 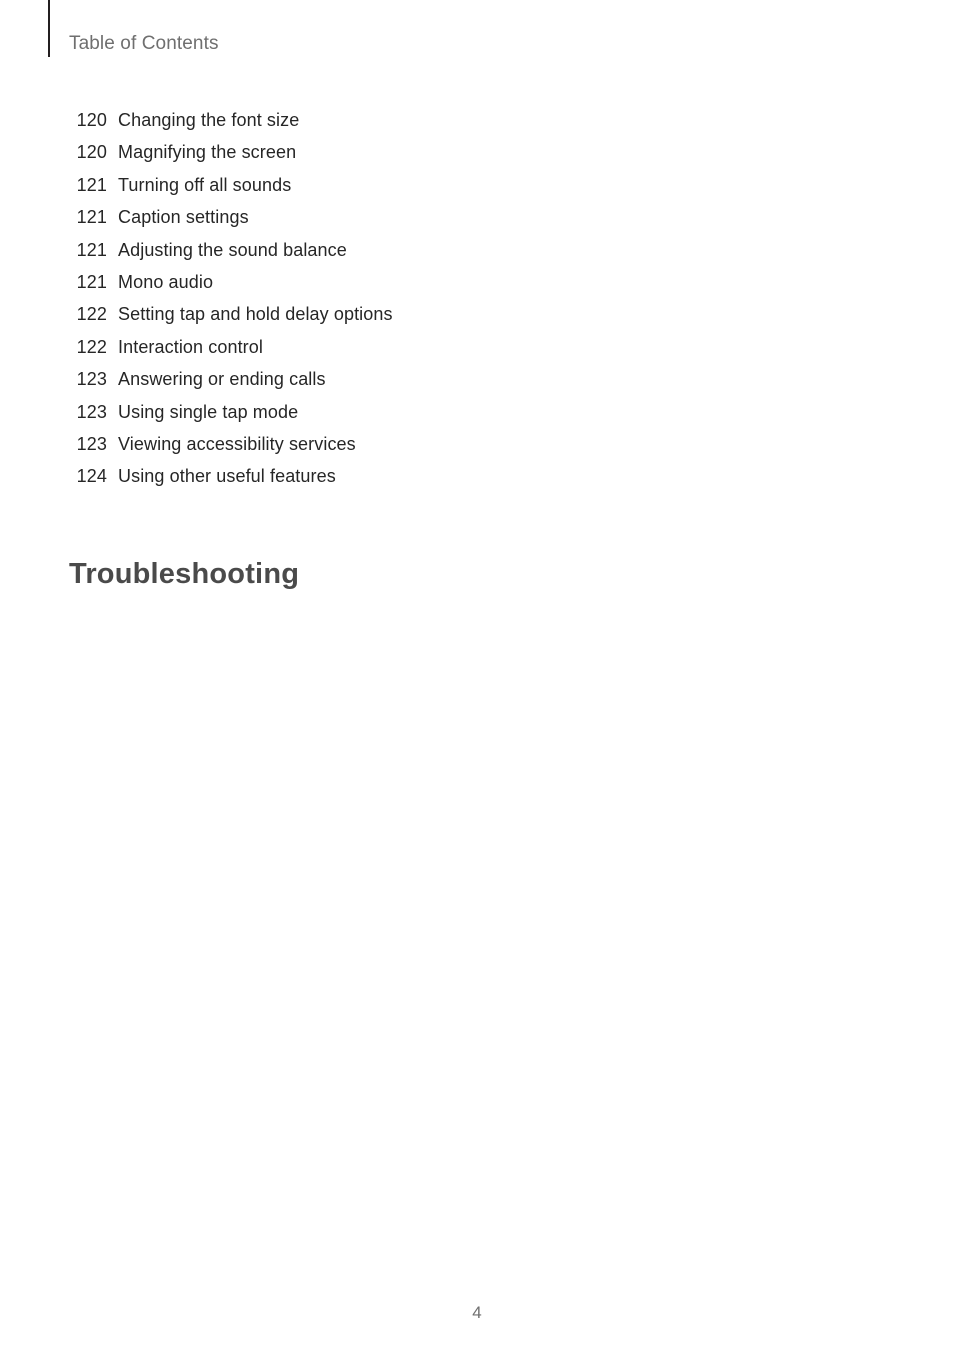 What do you see at coordinates (144, 43) in the screenshot?
I see `running-header-title: Table of Contents` at bounding box center [144, 43].